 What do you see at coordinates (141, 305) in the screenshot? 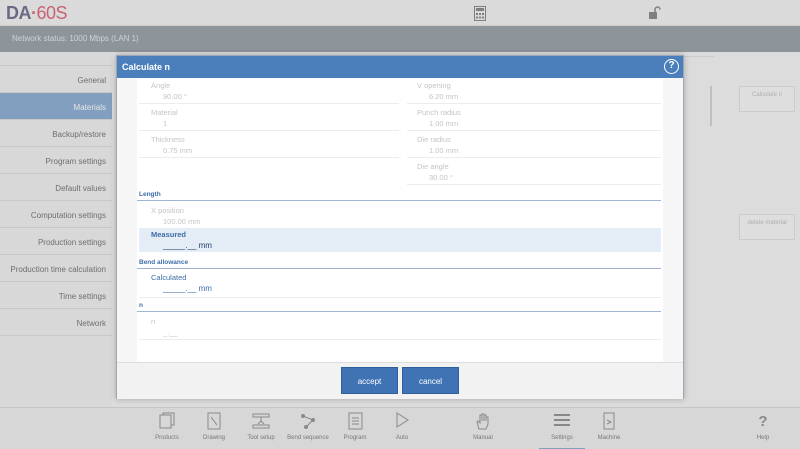
I see `n-section-title: n` at bounding box center [141, 305].